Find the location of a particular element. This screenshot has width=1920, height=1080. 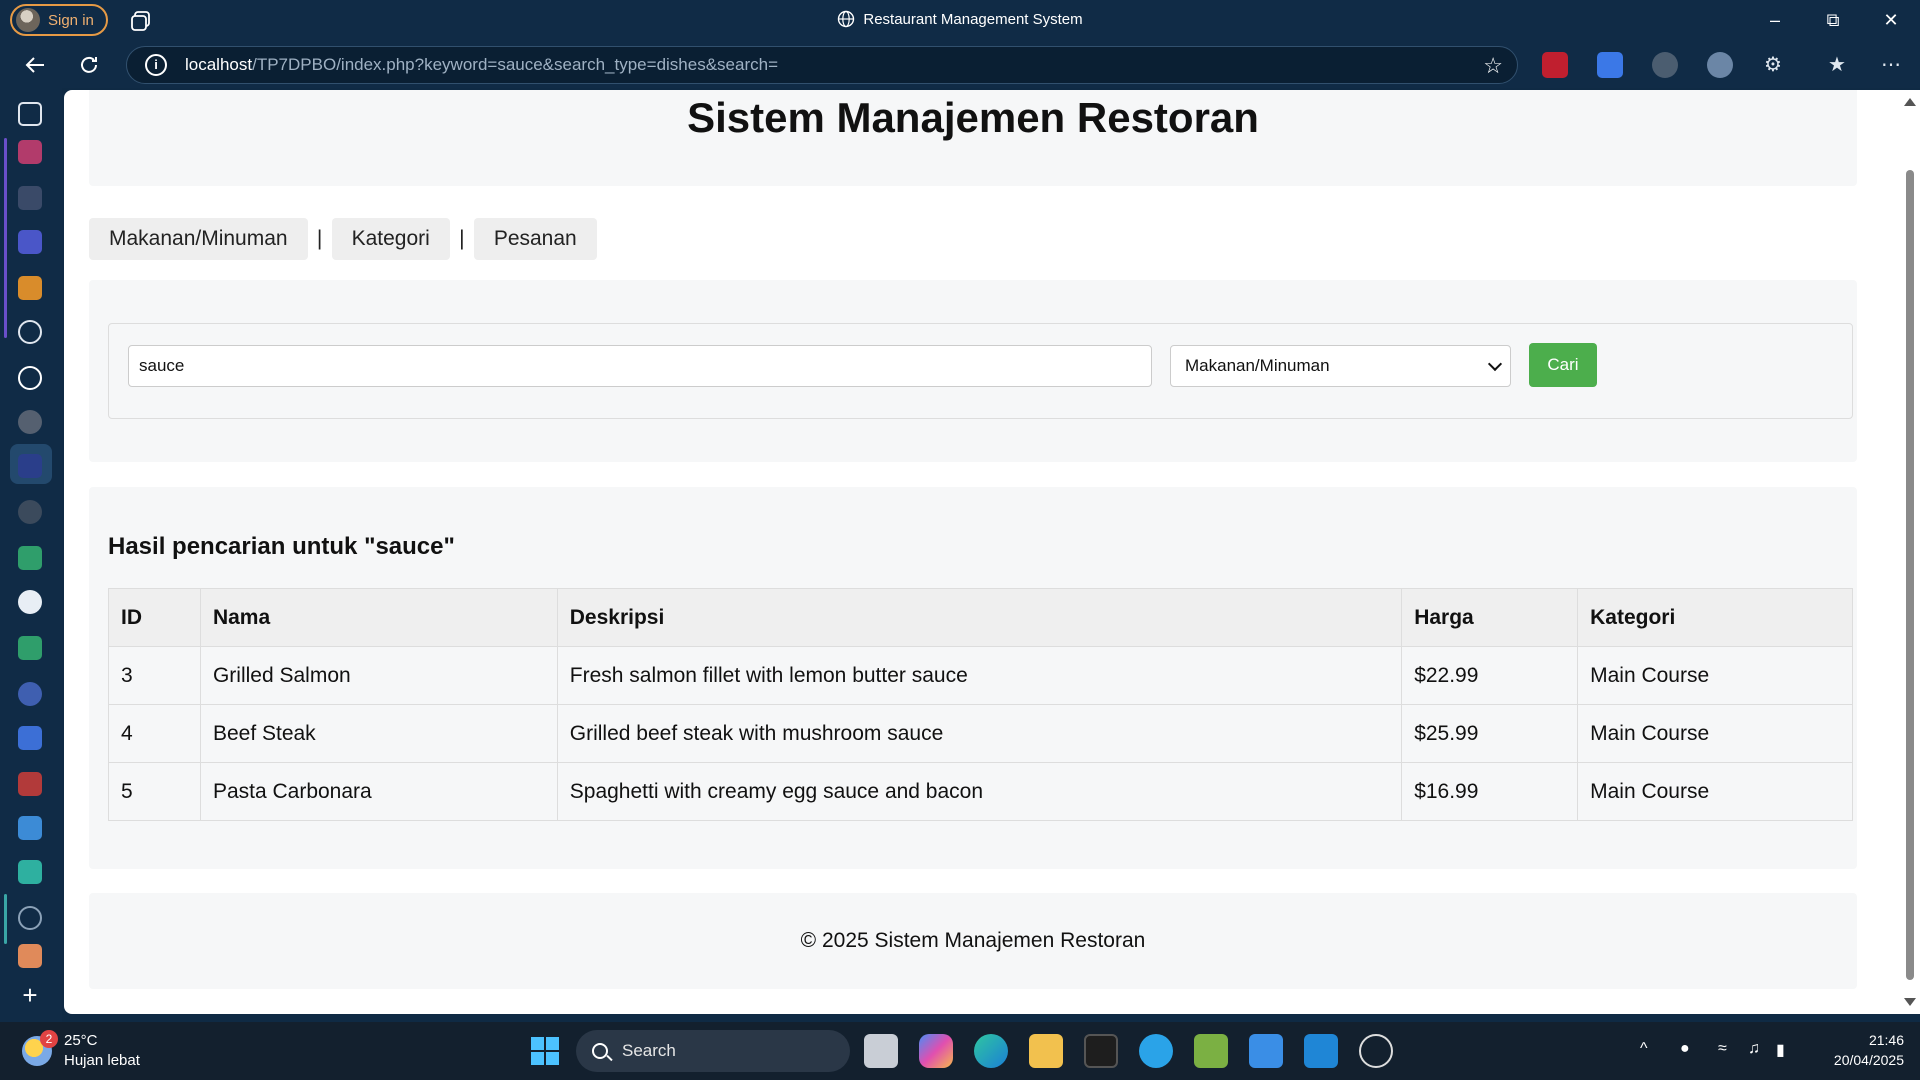

settings-extension-icon is located at coordinates (1665, 65).